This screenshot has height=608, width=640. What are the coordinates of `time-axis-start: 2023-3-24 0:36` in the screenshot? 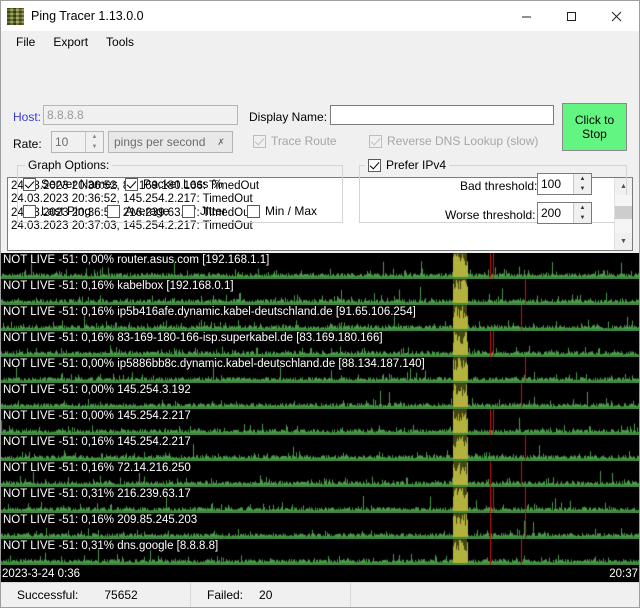 It's located at (41, 573).